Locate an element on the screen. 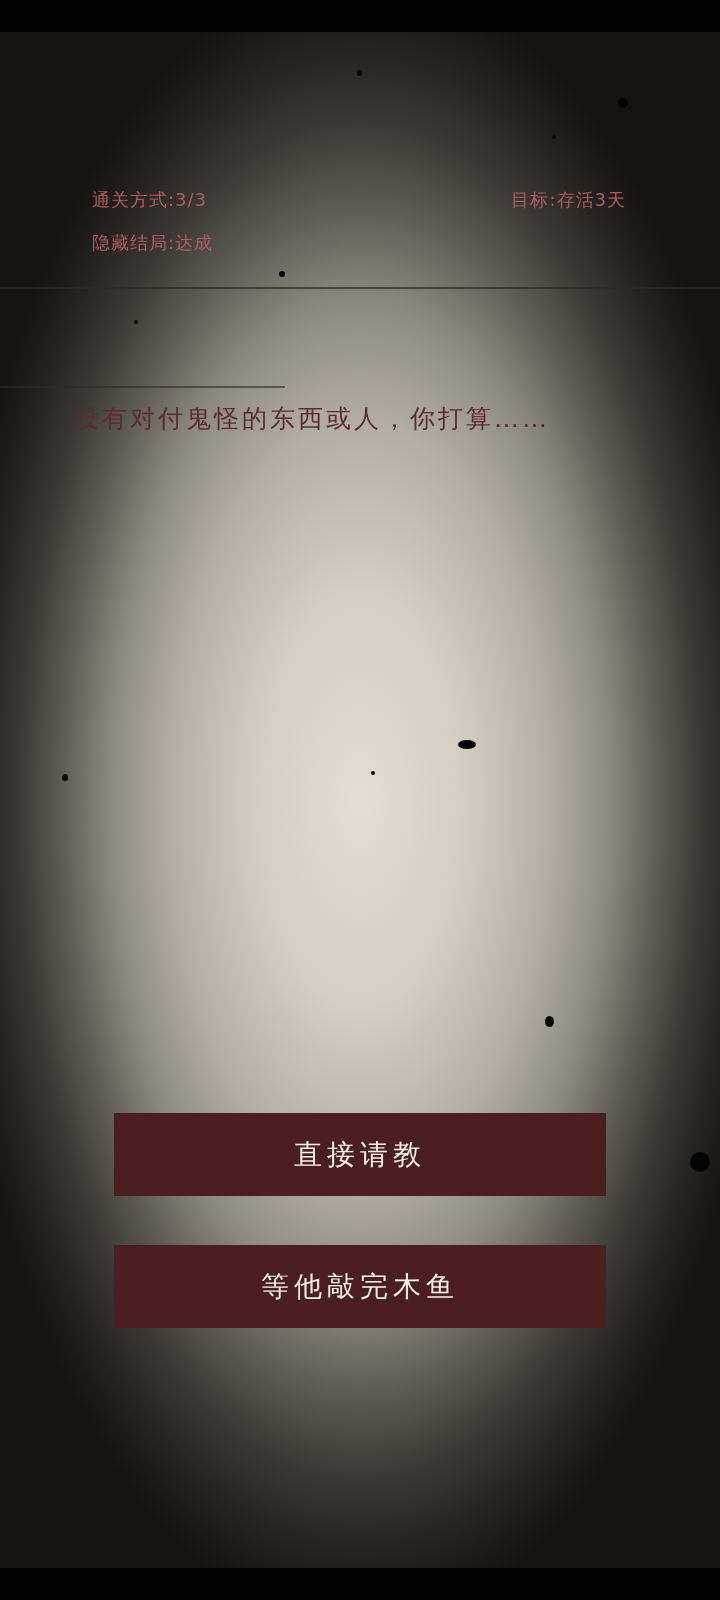  hidden-ending-text: 隐藏结局:达成 is located at coordinates (153, 242).